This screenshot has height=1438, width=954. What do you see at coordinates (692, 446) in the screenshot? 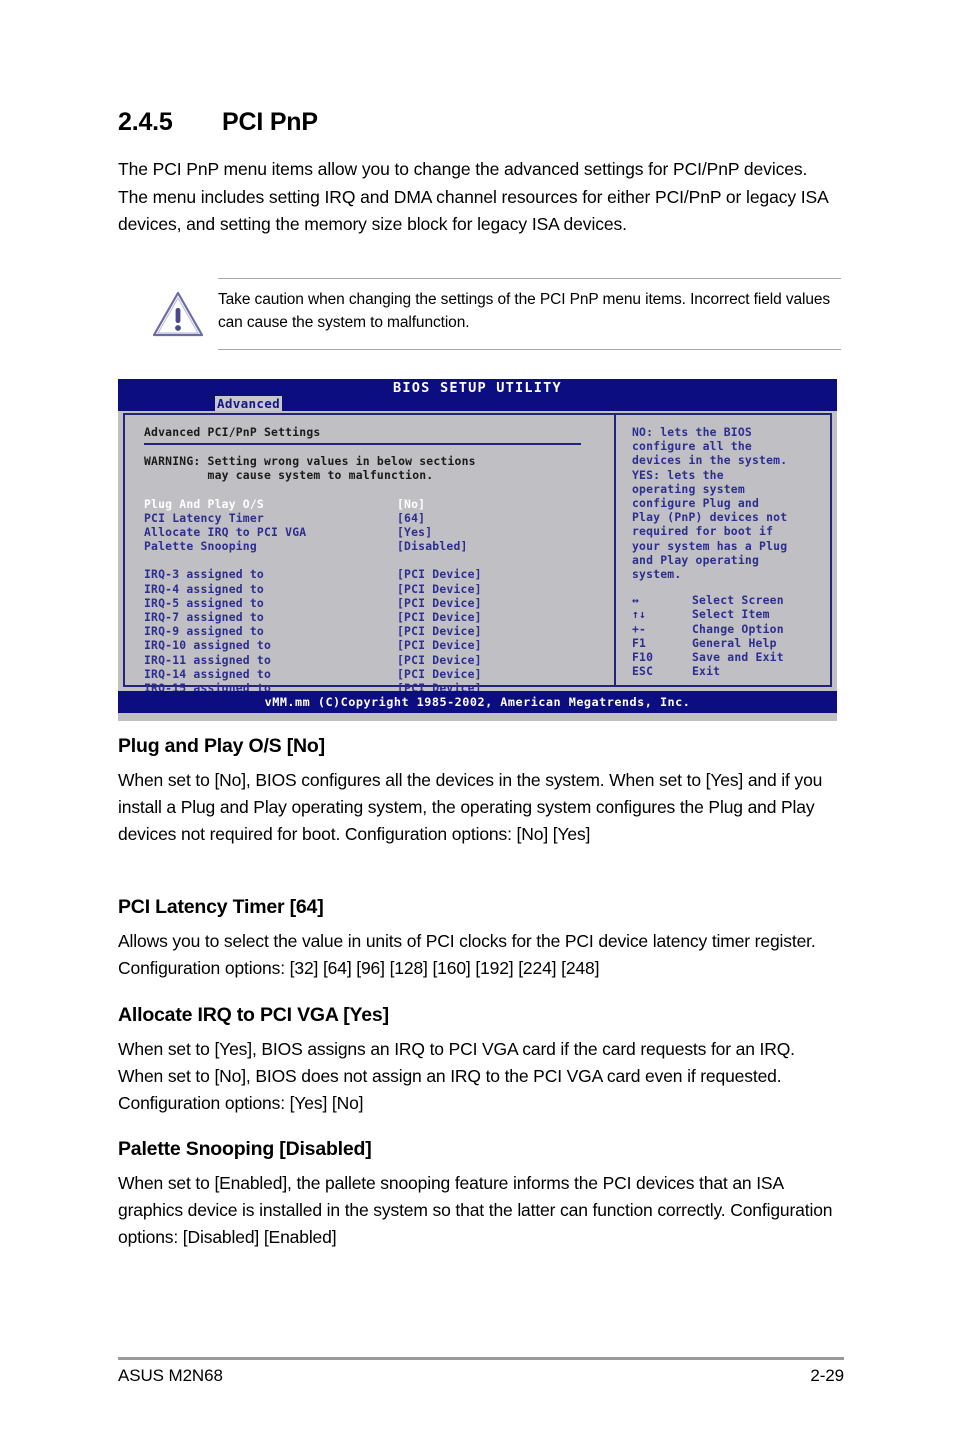
I see `bios-help-line: configure all the` at bounding box center [692, 446].